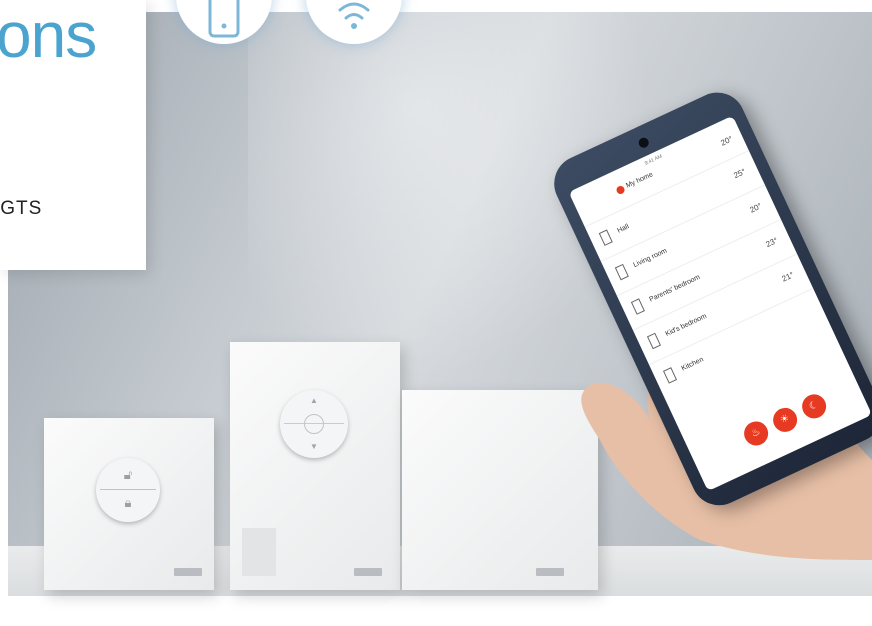 Image resolution: width=872 pixels, height=626 pixels. I want to click on room-temperature: 20°, so click(756, 208).